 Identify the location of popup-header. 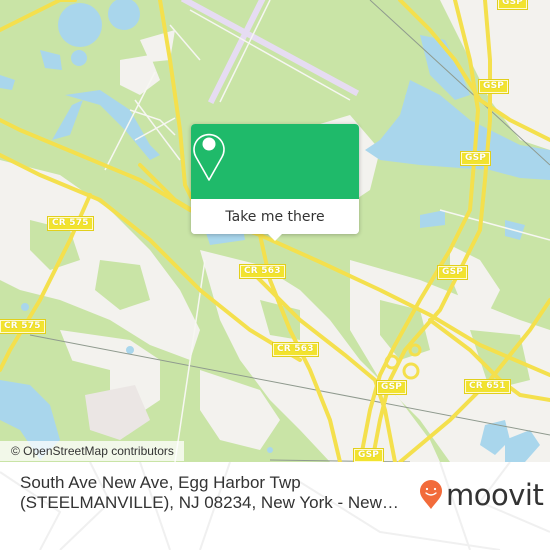
(275, 161).